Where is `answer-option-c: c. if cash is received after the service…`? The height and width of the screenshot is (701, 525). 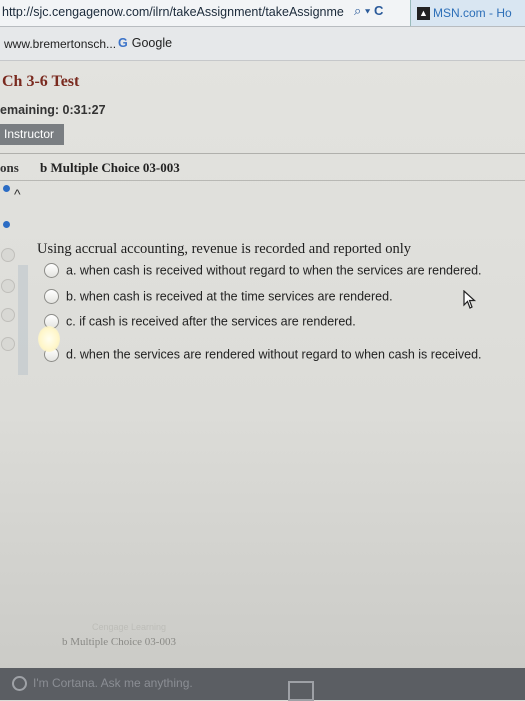
answer-option-c: c. if cash is received after the service… is located at coordinates (200, 322).